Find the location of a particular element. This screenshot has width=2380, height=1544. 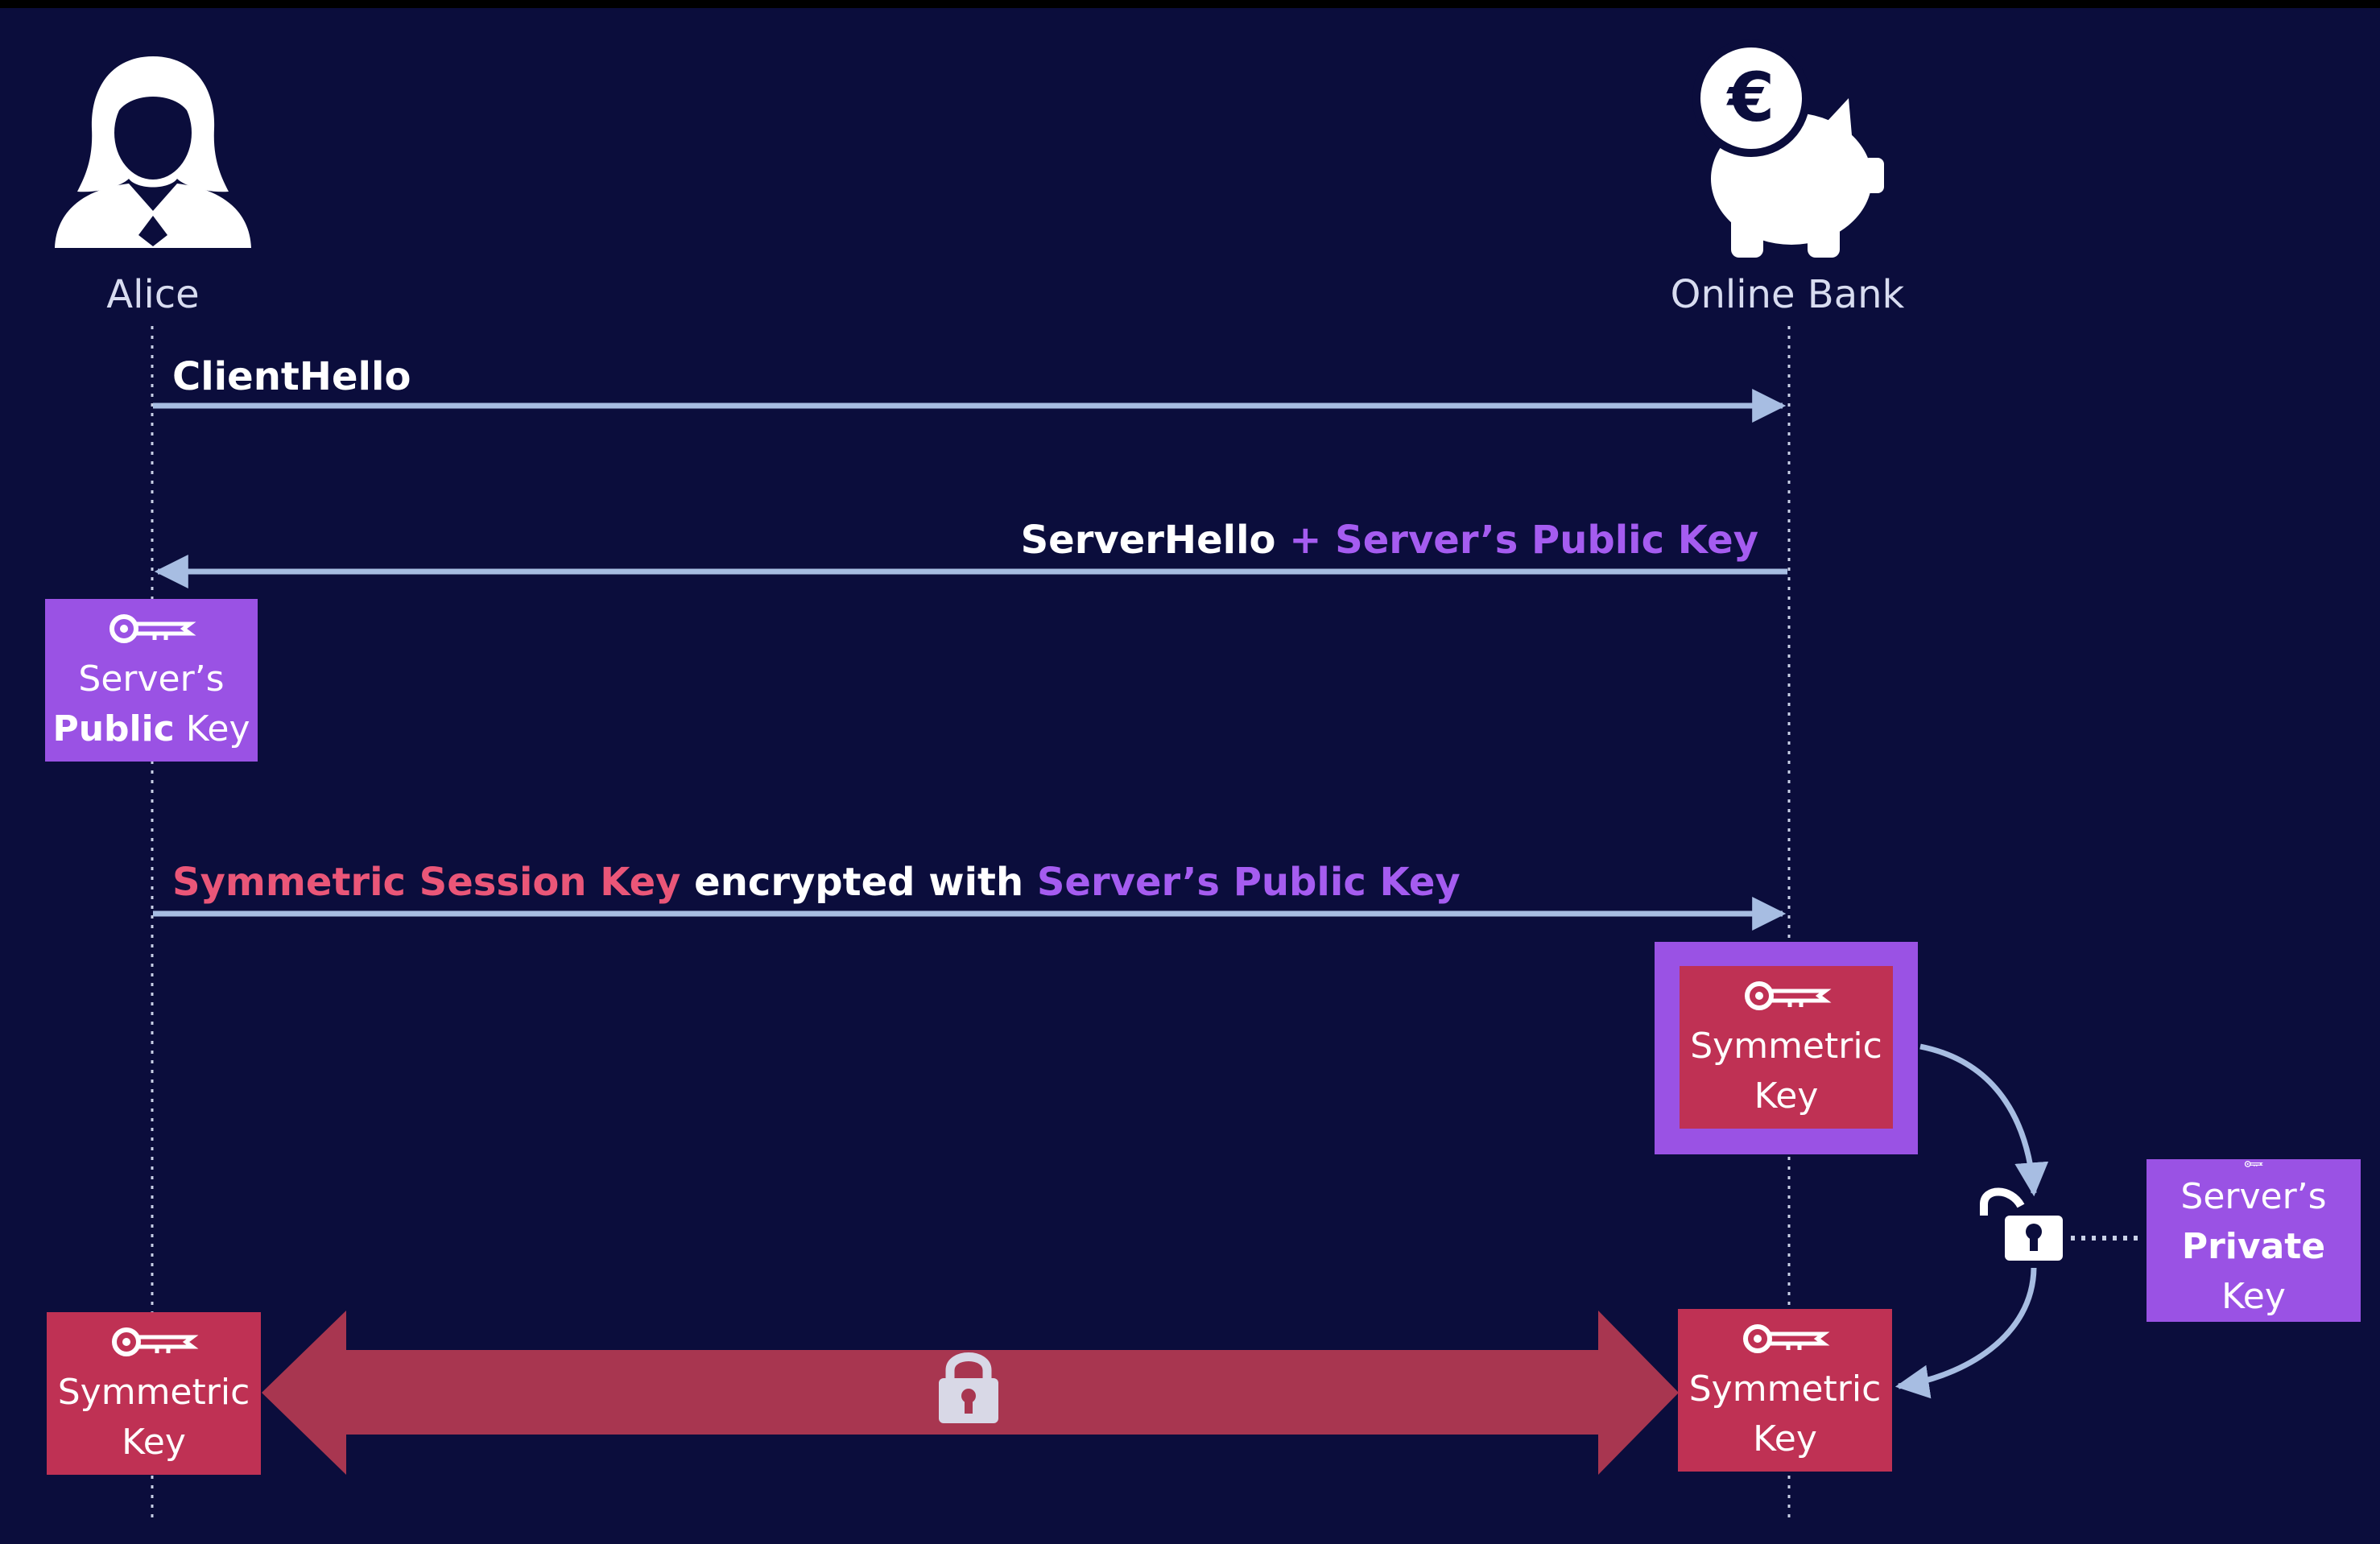

alice-public-key-line1: Server’s is located at coordinates (152, 679).